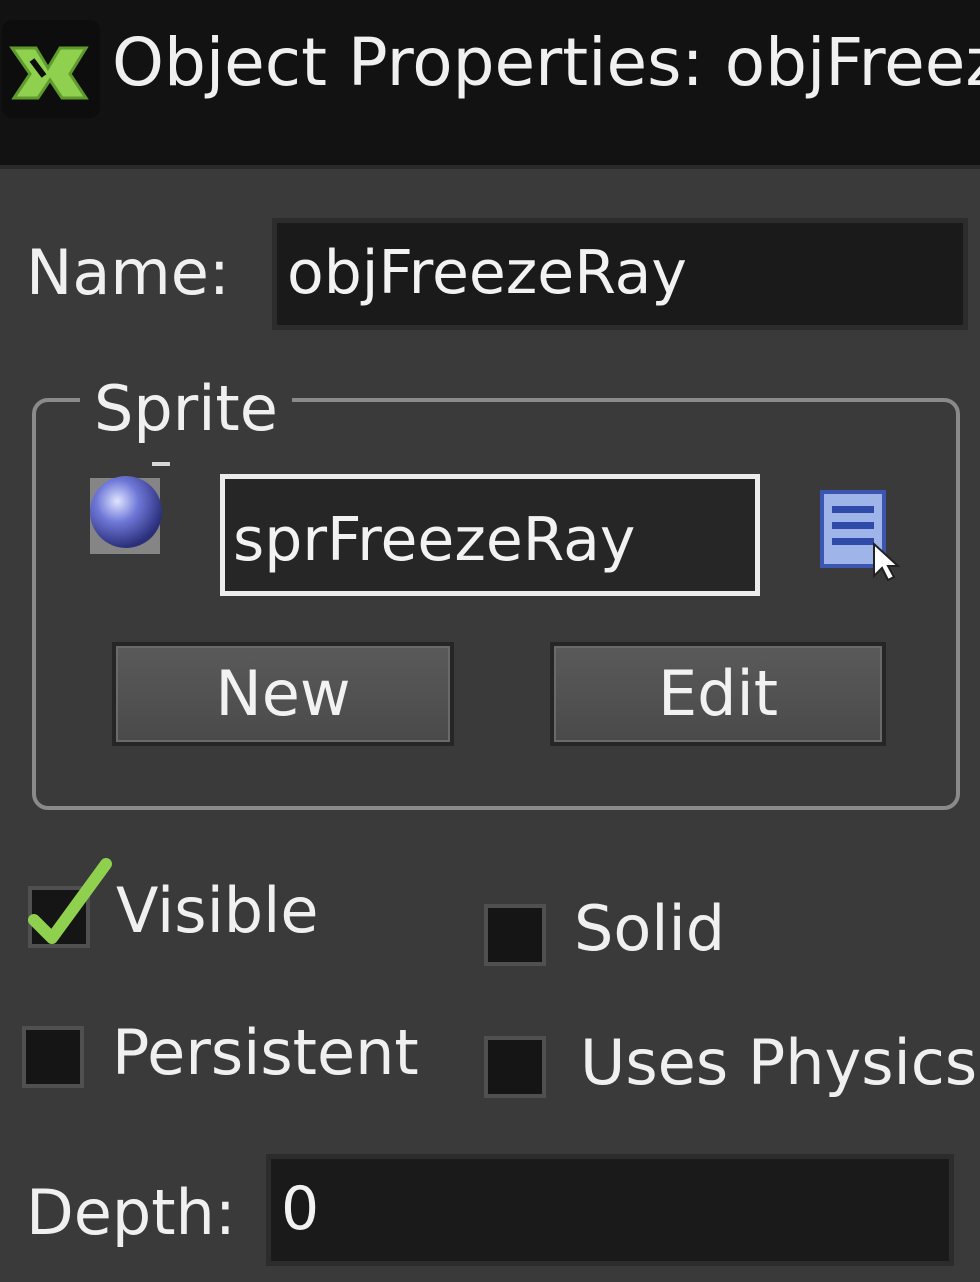 The height and width of the screenshot is (1282, 980). I want to click on depth-value: 0, so click(300, 1209).